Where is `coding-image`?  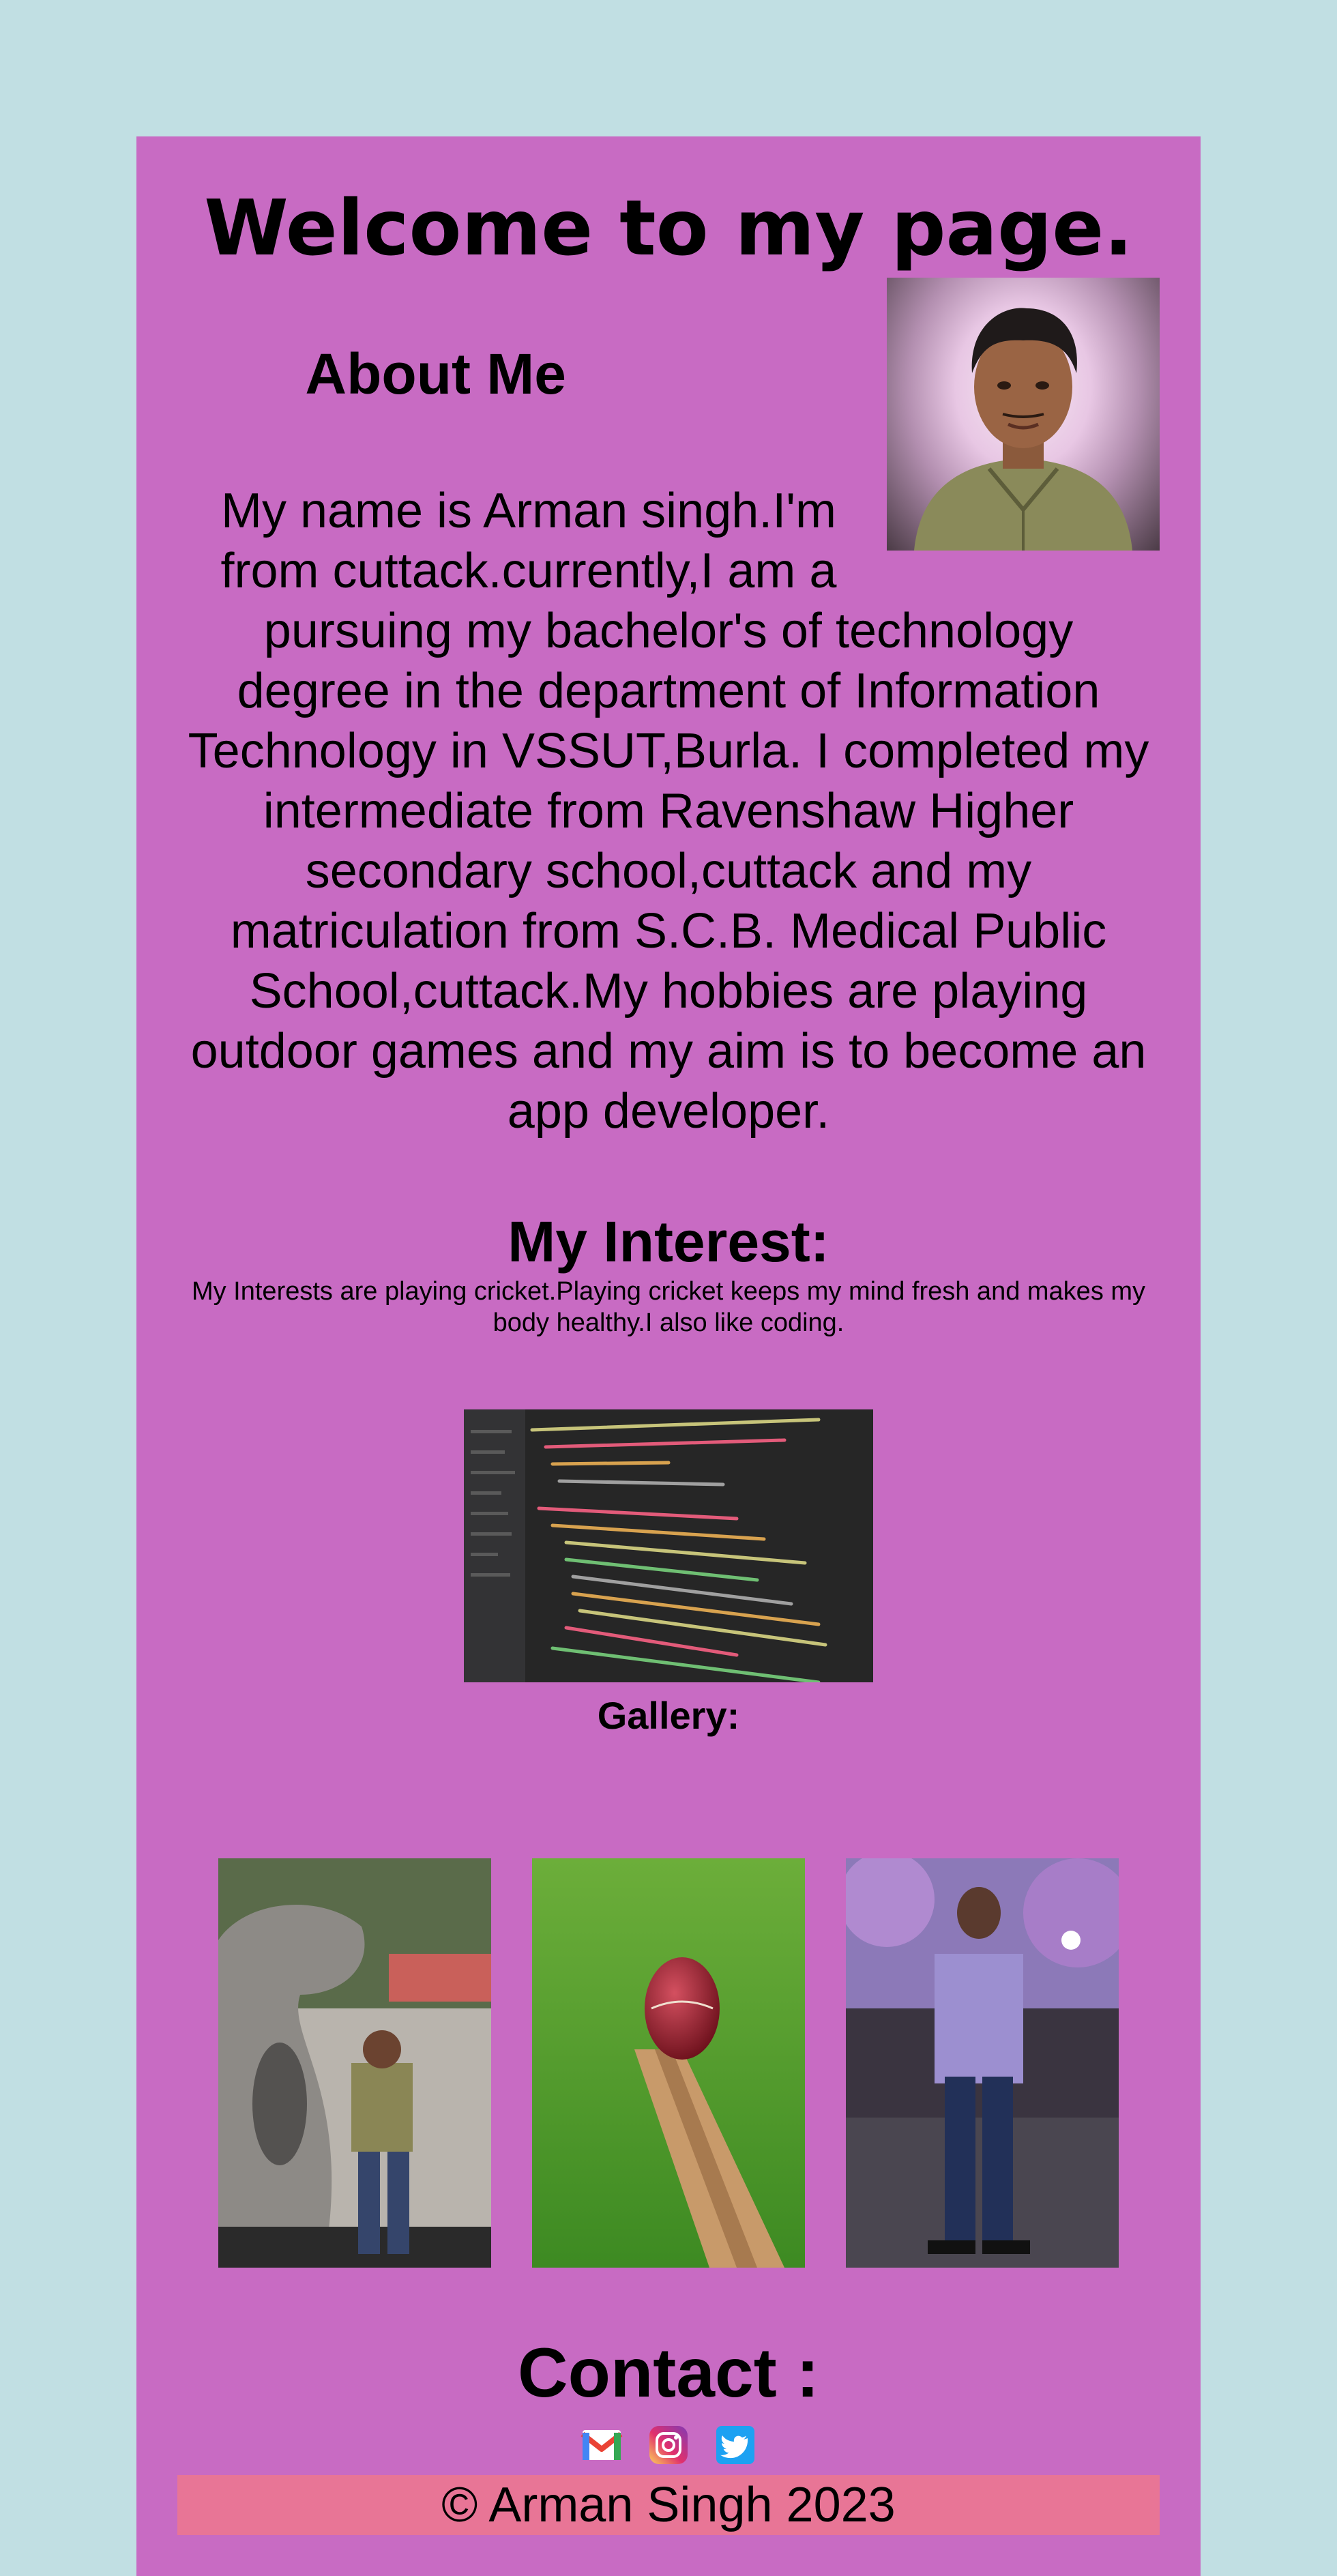
coding-image is located at coordinates (668, 1545).